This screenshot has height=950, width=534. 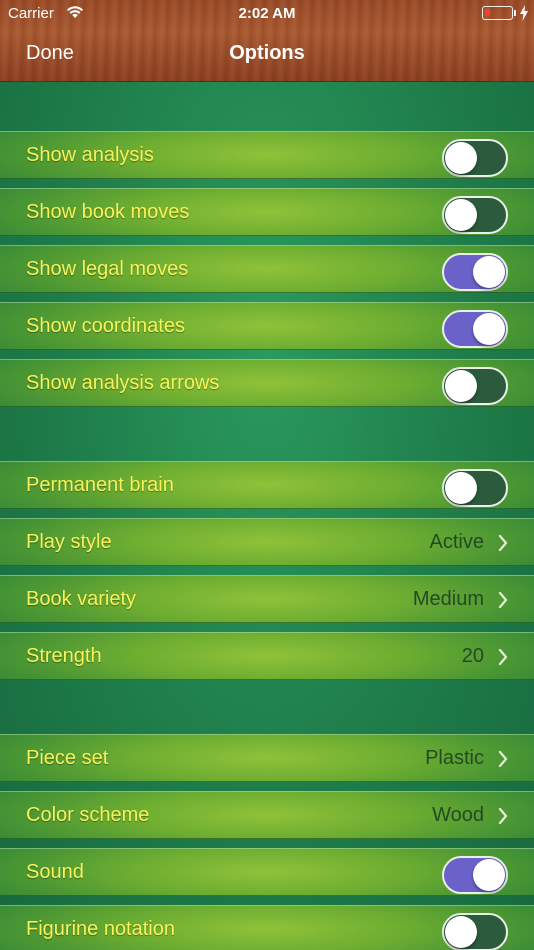 What do you see at coordinates (50, 53) in the screenshot?
I see `done-button: Done` at bounding box center [50, 53].